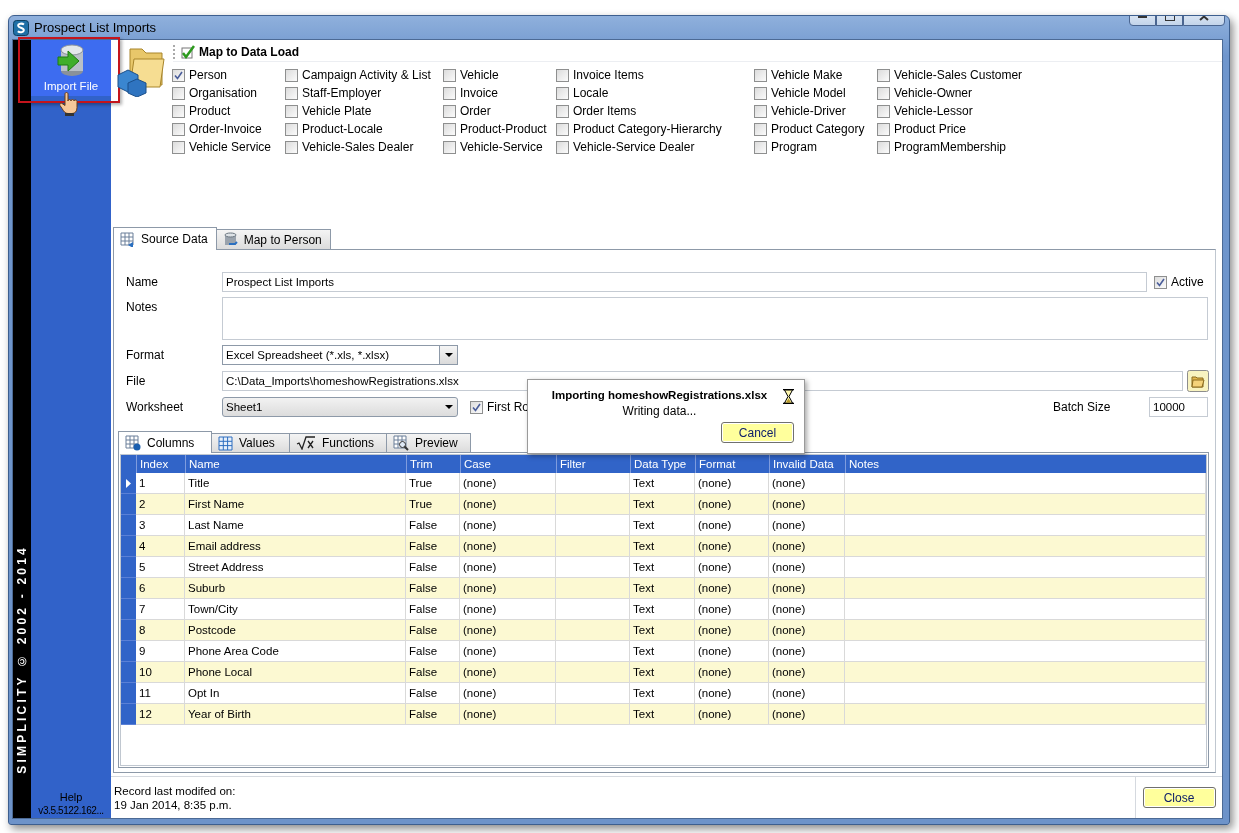 The height and width of the screenshot is (833, 1239). I want to click on checkbox-label: Vehicle-Service, so click(501, 147).